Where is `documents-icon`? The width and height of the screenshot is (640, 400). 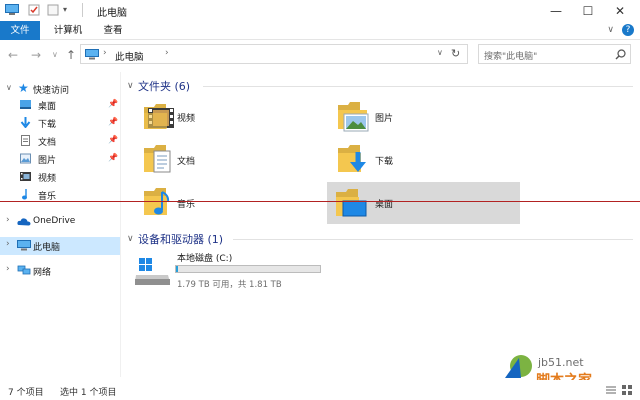 documents-icon is located at coordinates (25, 140).